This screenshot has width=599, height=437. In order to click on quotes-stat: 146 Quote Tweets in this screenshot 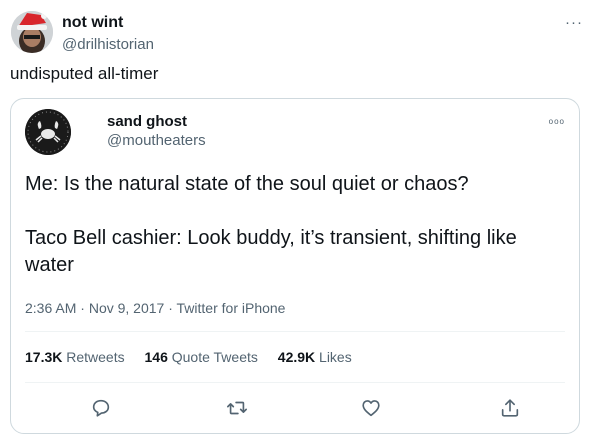, I will do `click(201, 357)`.